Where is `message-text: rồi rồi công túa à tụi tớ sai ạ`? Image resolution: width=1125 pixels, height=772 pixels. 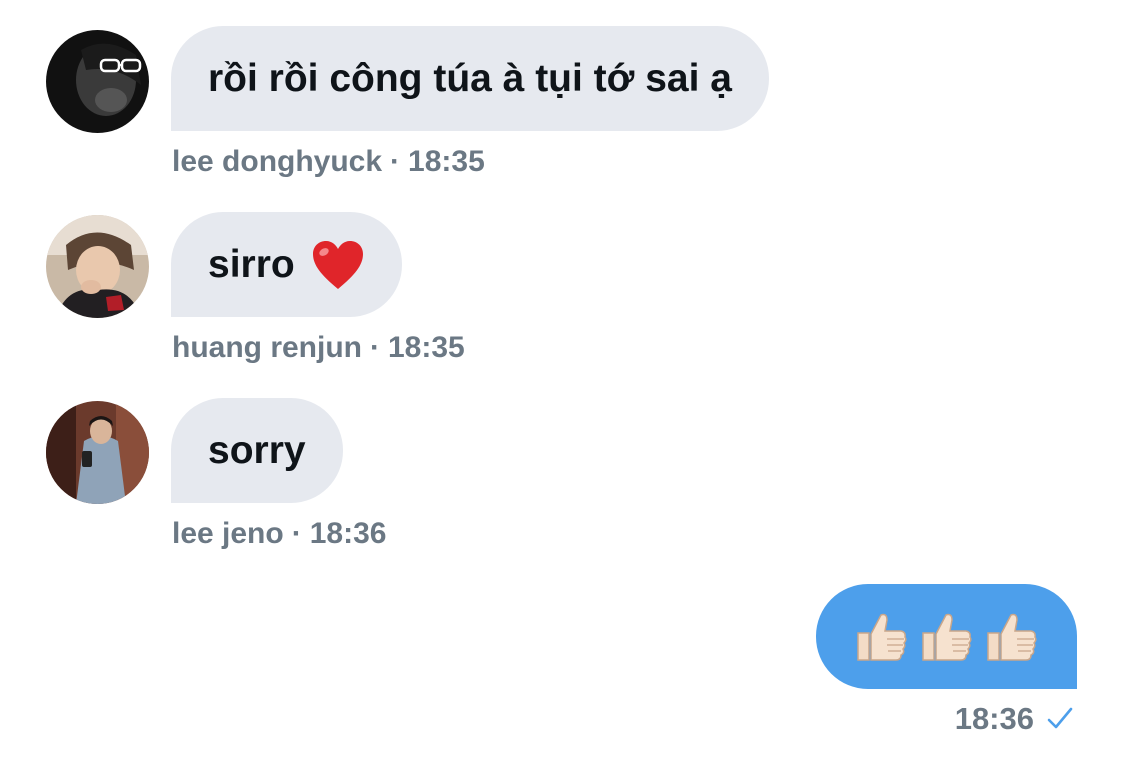
message-text: rồi rồi công túa à tụi tớ sai ạ is located at coordinates (470, 78).